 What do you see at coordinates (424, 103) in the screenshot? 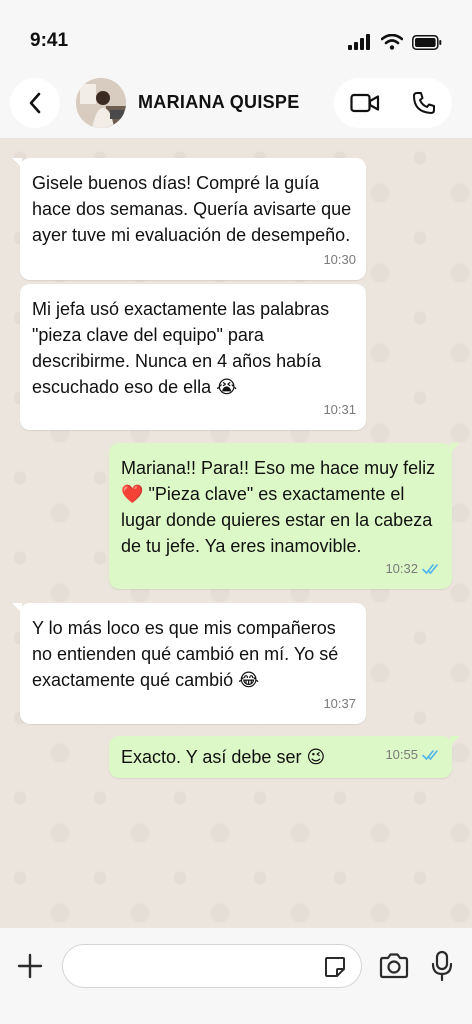
I see `phone-icon` at bounding box center [424, 103].